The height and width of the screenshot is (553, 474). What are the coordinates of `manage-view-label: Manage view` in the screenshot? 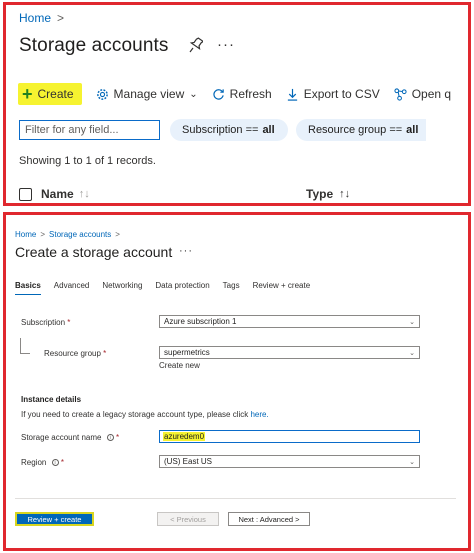 It's located at (149, 94).